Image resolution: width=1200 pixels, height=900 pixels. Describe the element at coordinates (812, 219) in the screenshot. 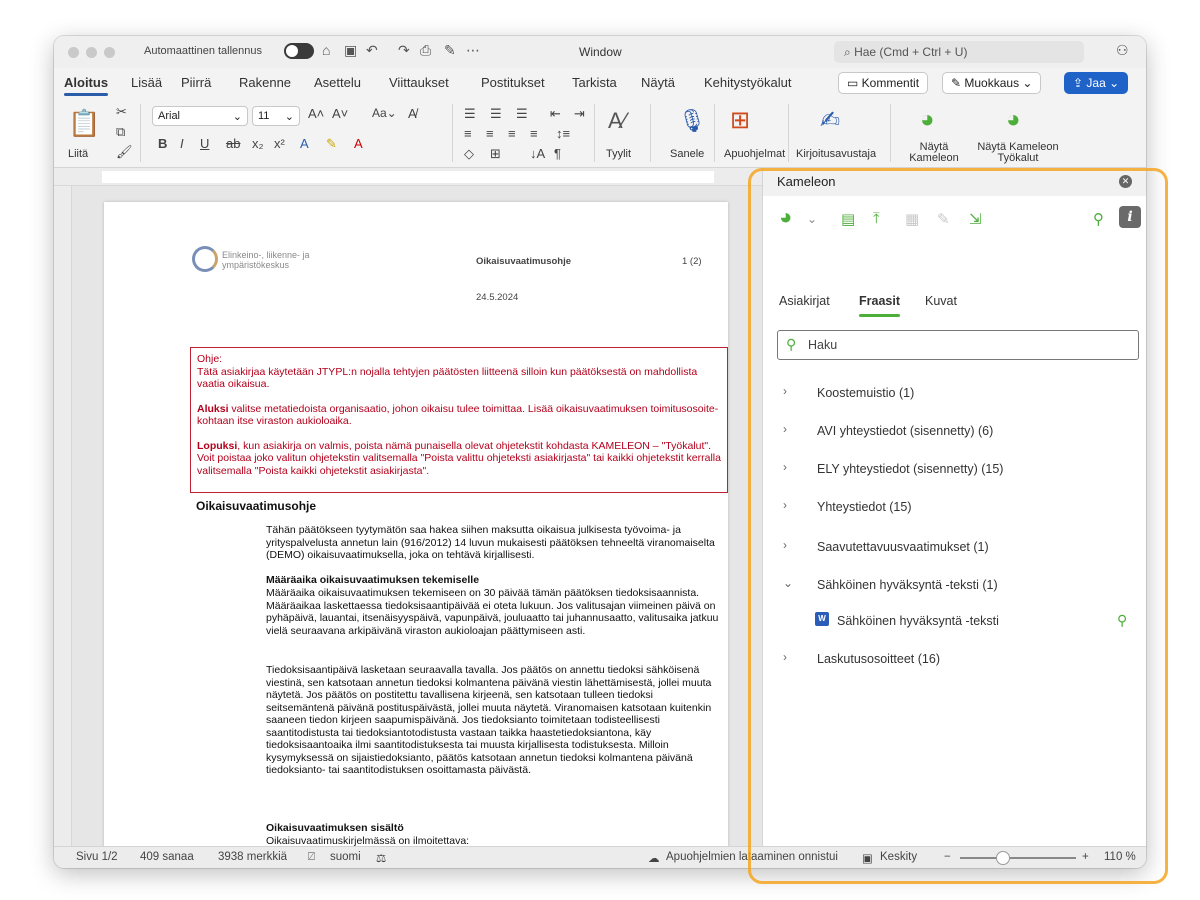

I see `chevron-down-icon: ⌄` at that location.